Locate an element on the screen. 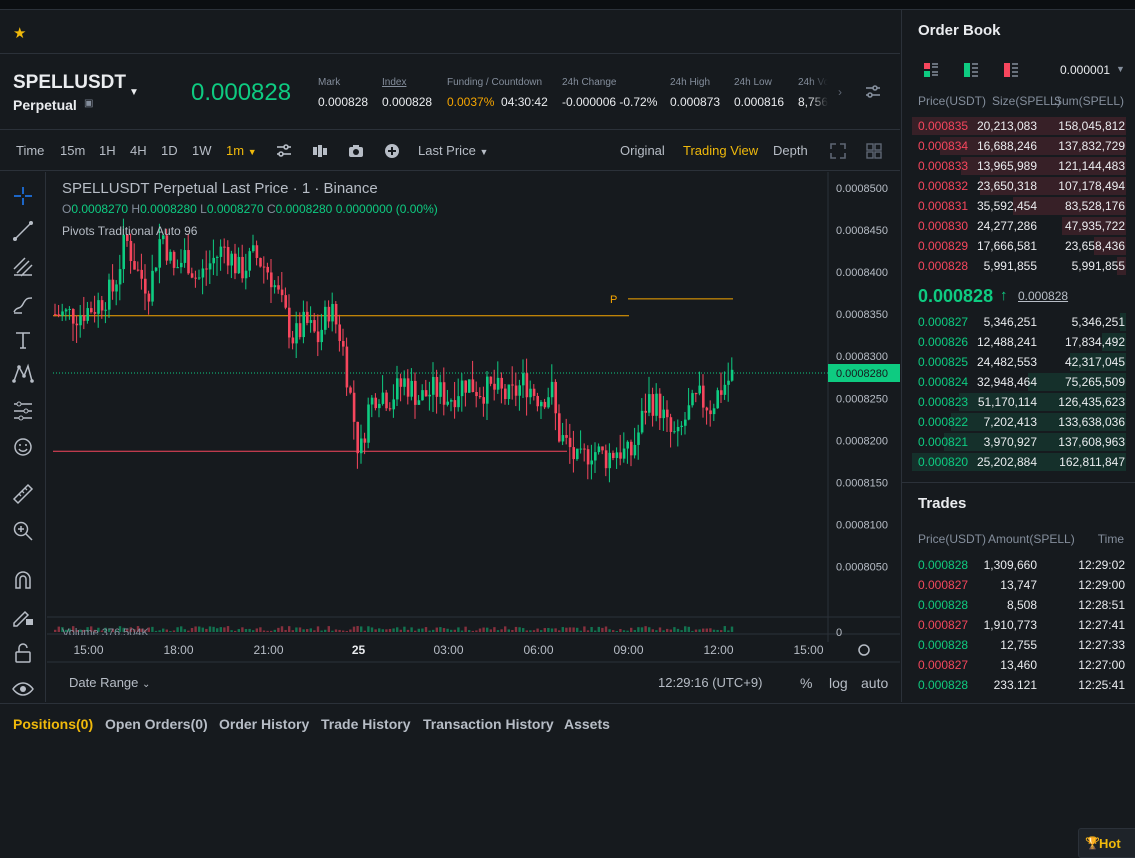 This screenshot has height=858, width=1135. book-both-icon is located at coordinates (931, 70).